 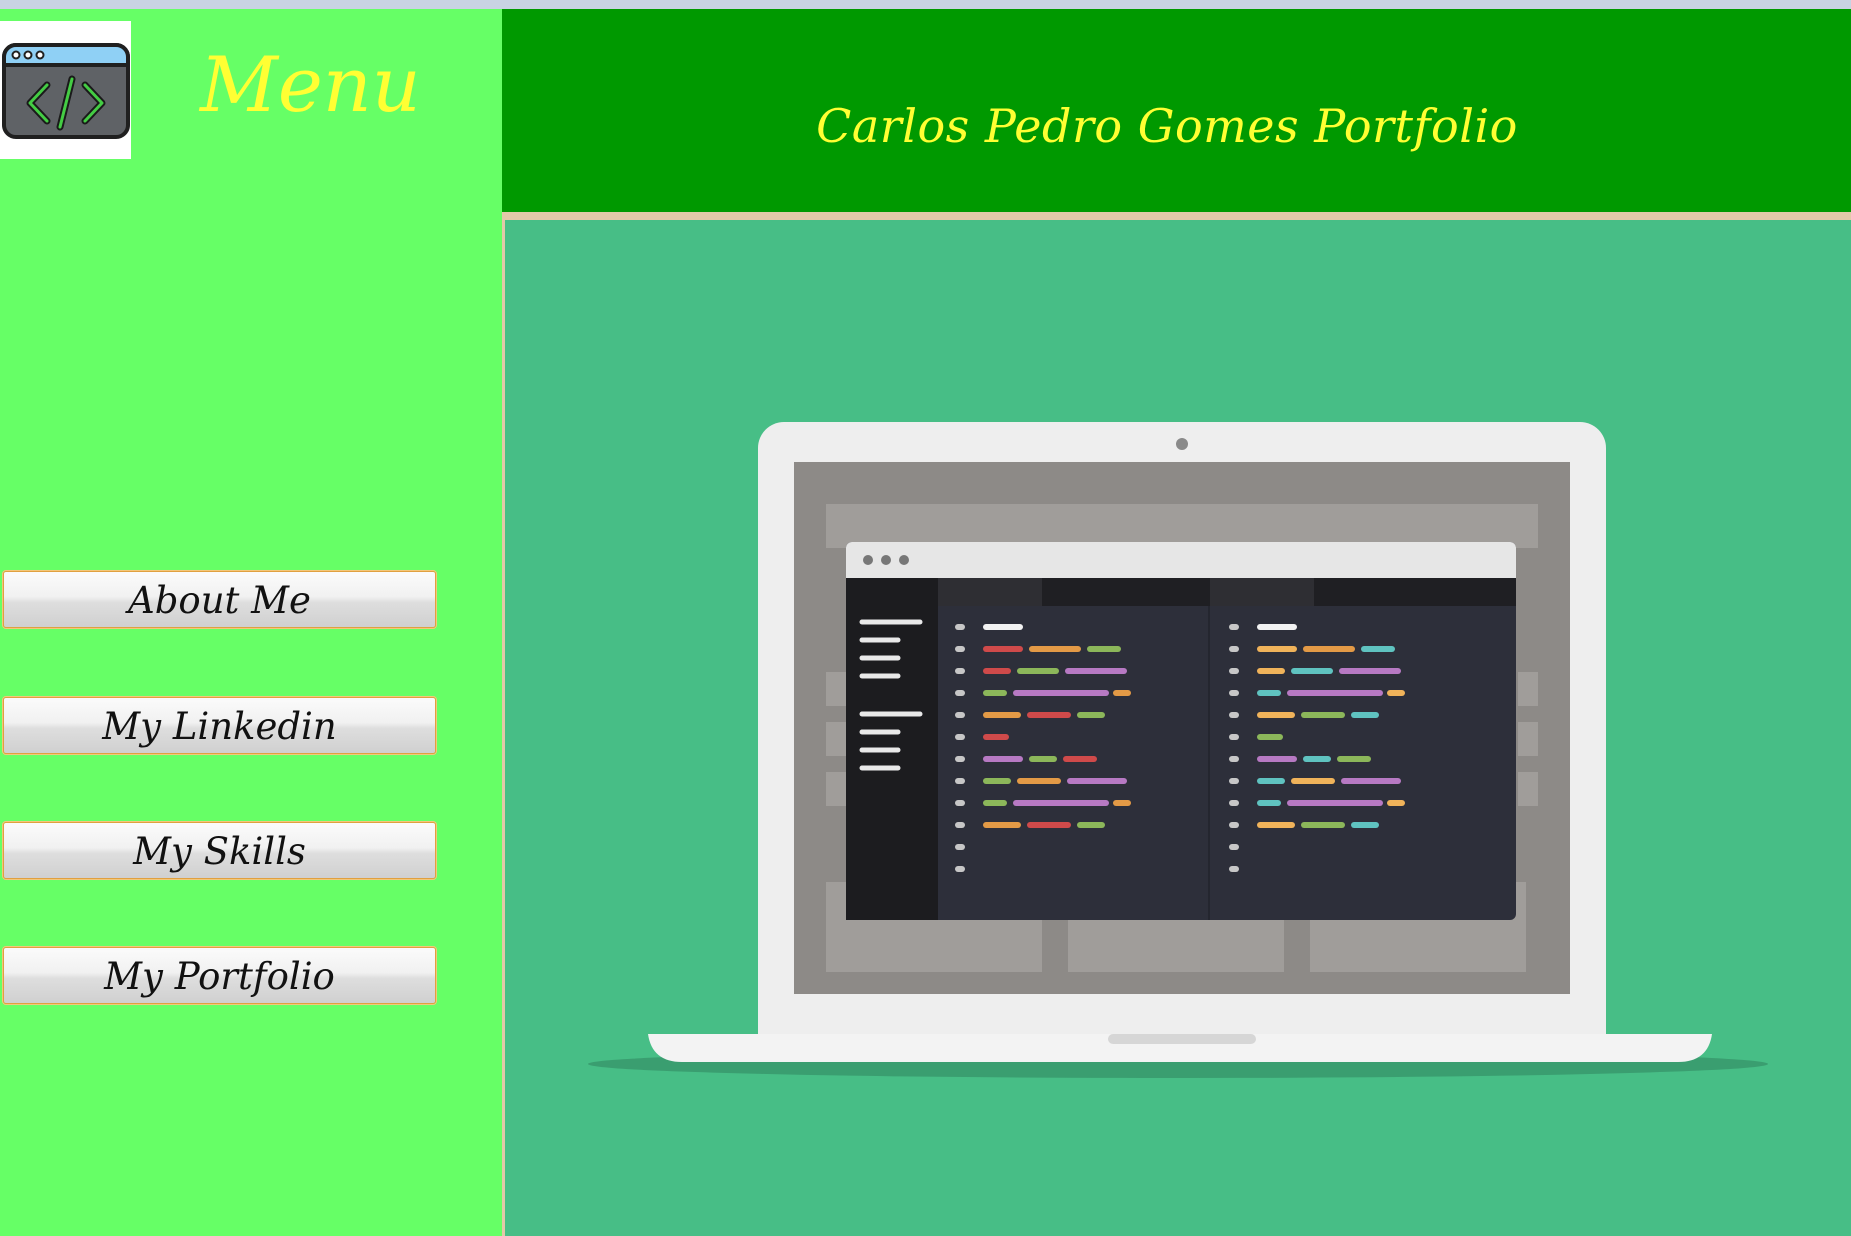 I want to click on header-divider, so click(x=1176, y=216).